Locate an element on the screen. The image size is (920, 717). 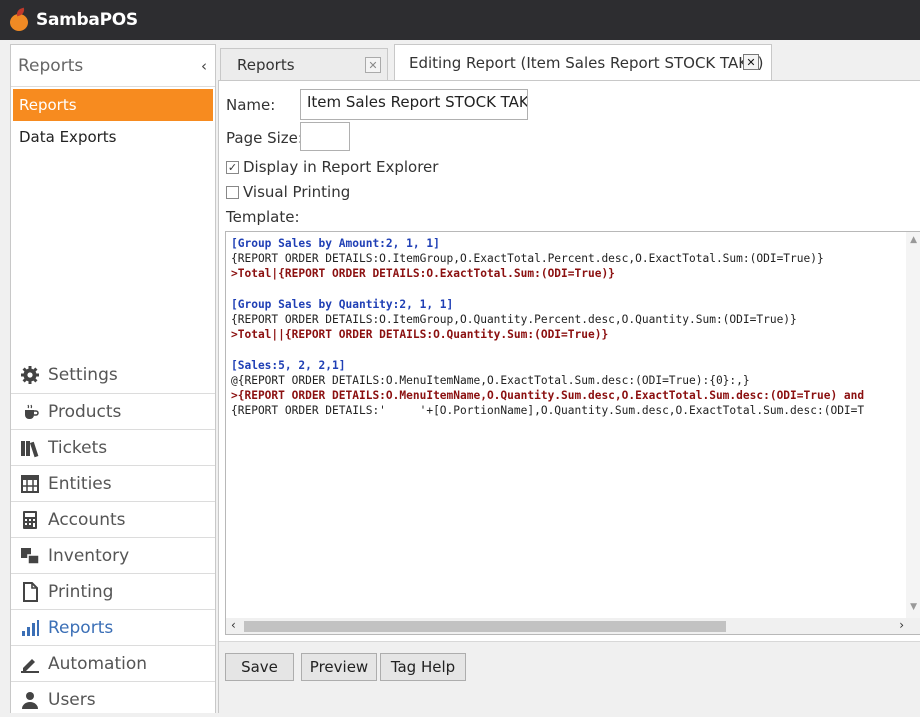
nav-accounts-label: Accounts is located at coordinates (87, 519).